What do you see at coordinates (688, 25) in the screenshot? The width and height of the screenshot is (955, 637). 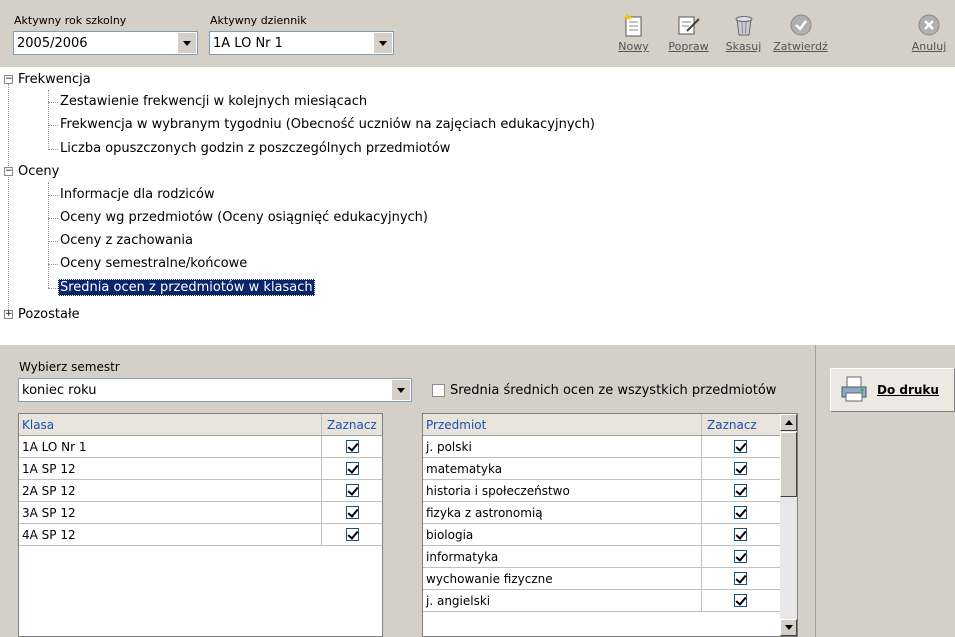 I see `edit-document-icon` at bounding box center [688, 25].